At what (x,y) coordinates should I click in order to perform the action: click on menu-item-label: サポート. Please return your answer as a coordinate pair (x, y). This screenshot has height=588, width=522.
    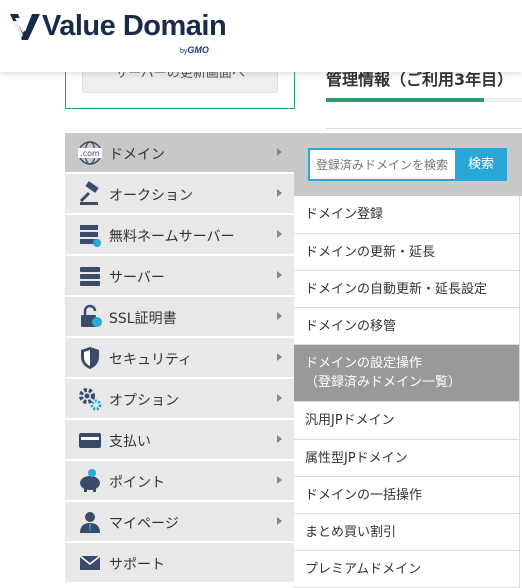
    Looking at the image, I should click on (137, 565).